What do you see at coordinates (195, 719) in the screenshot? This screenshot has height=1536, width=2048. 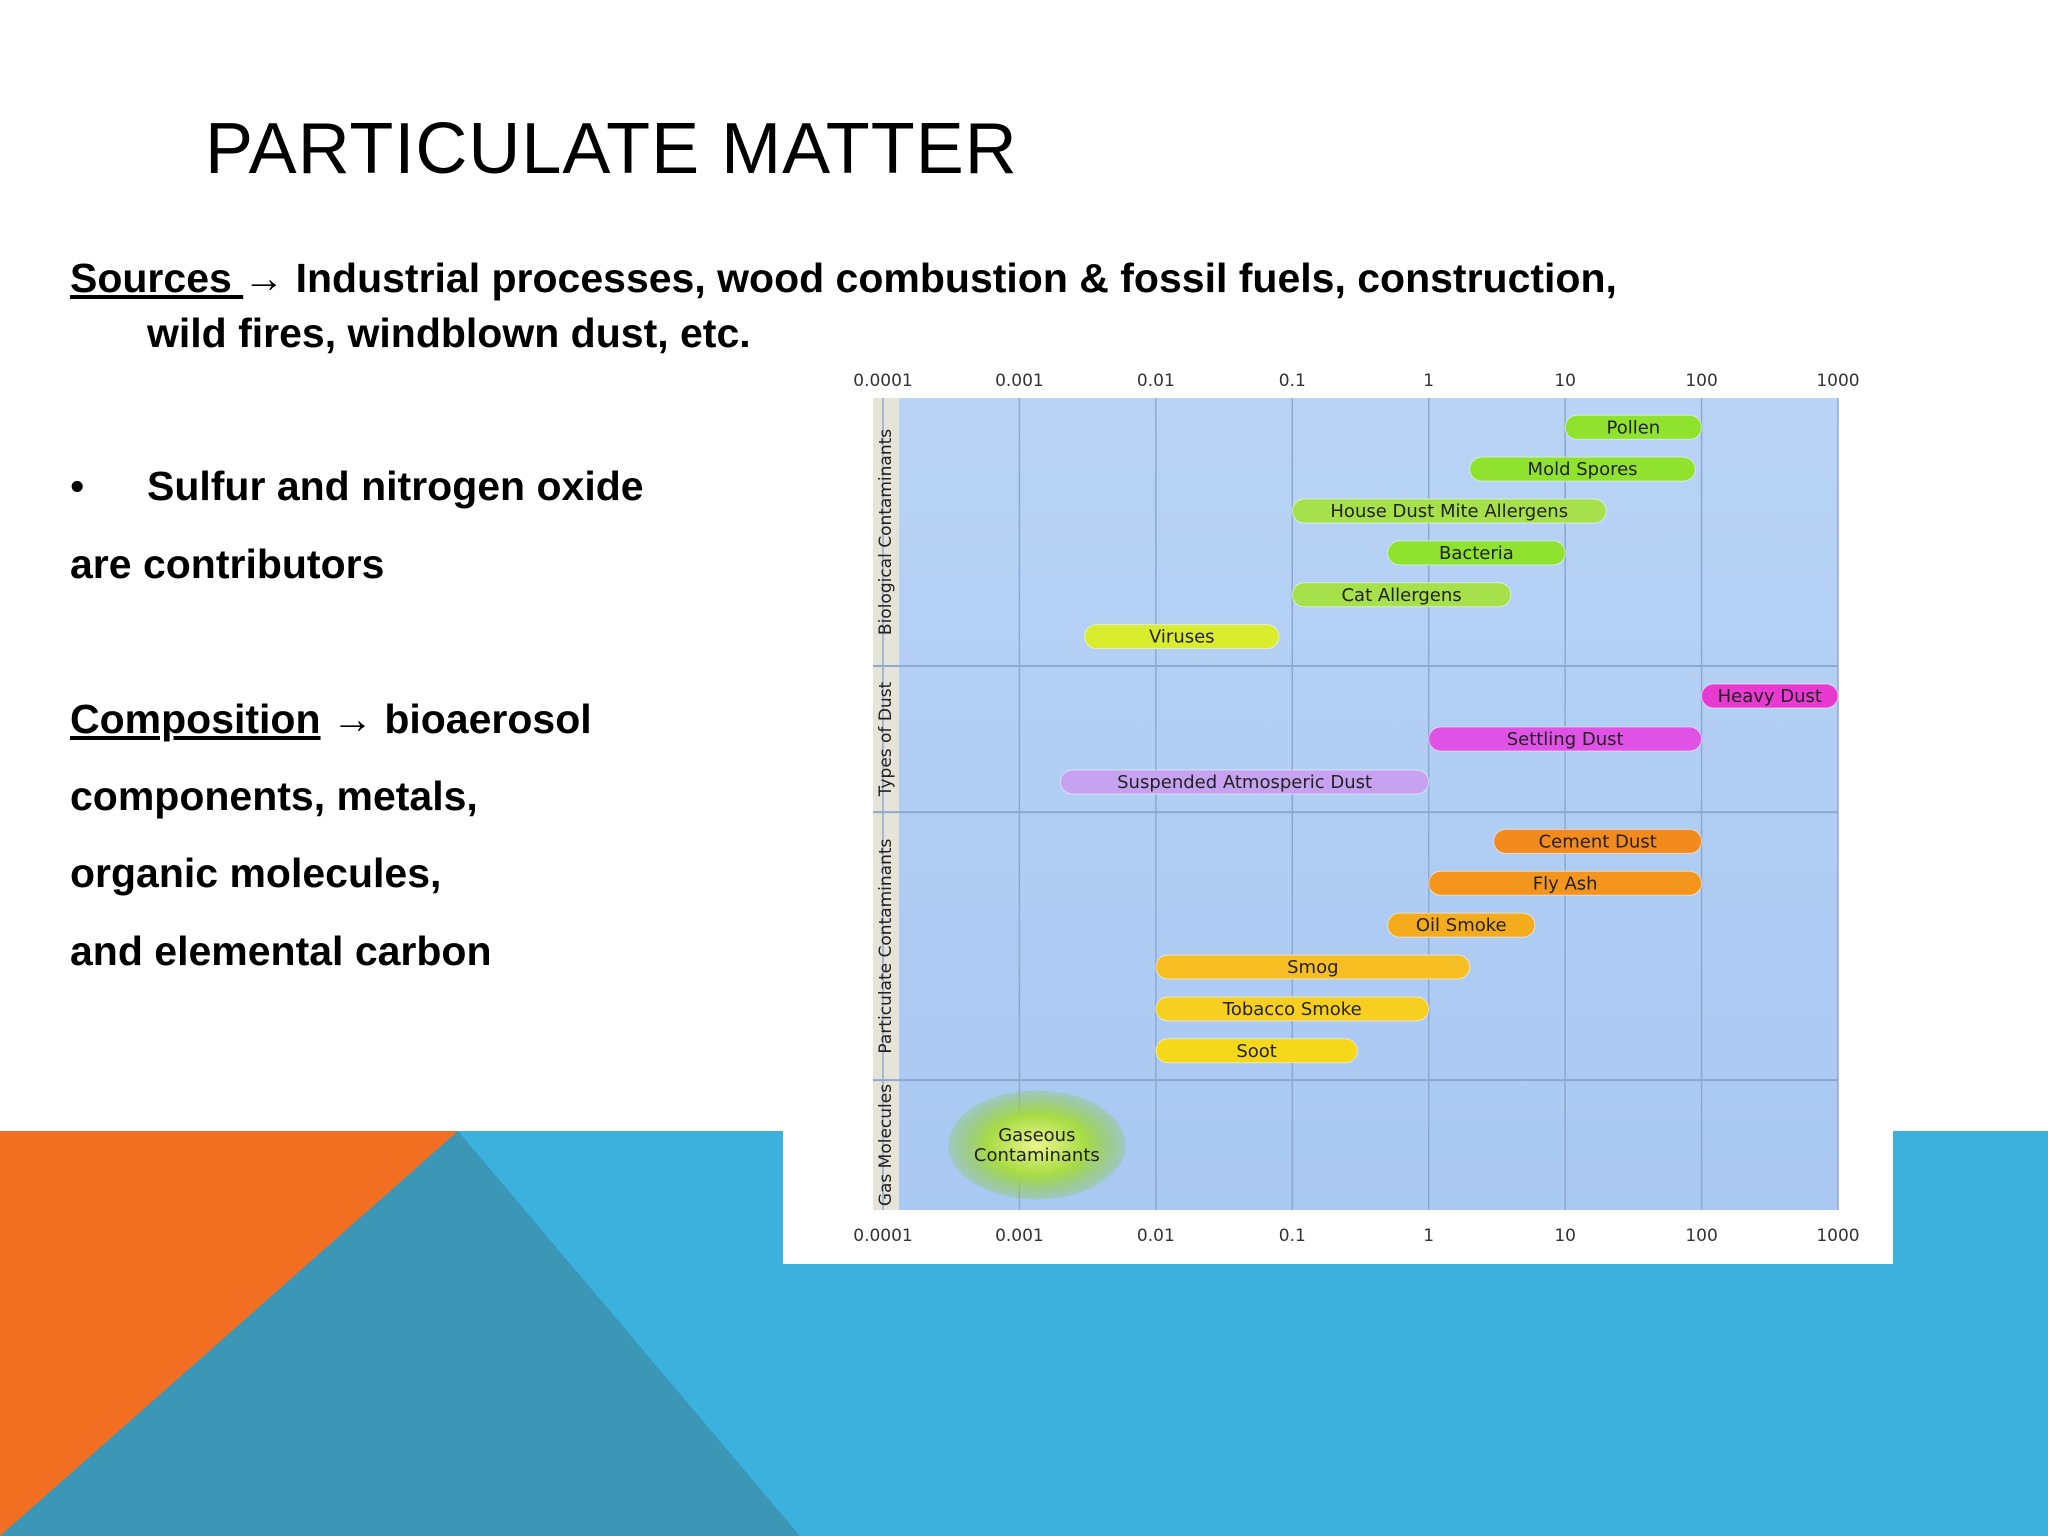 I see `composition-label: Composition` at bounding box center [195, 719].